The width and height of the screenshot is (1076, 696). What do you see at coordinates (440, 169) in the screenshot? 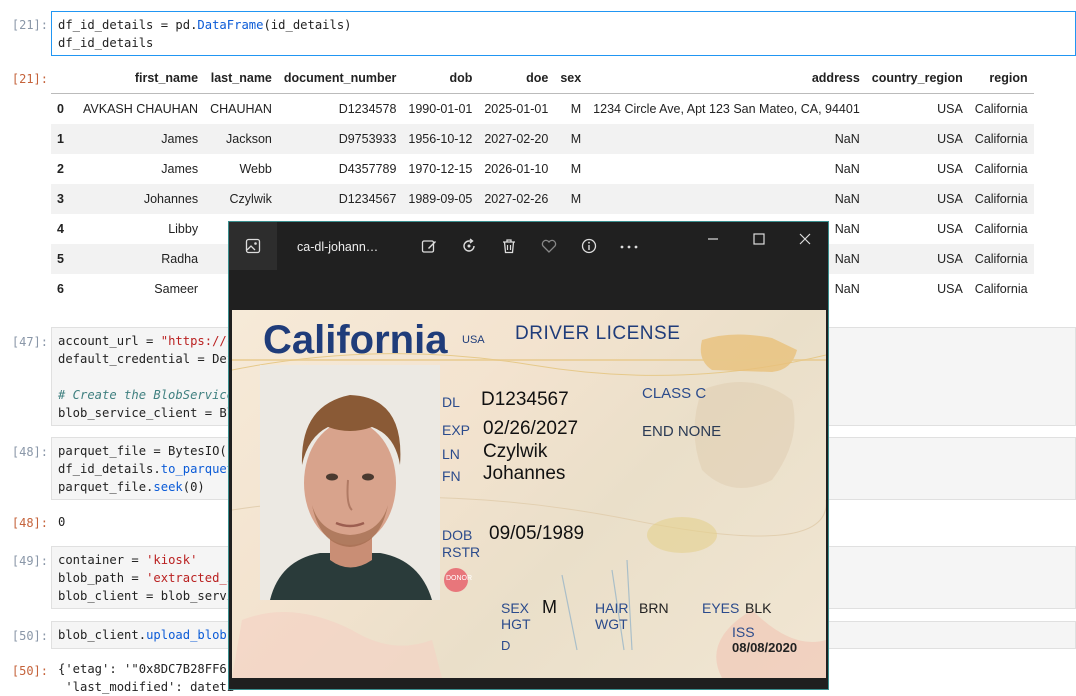
I see `cell-dob: 1970-12-15` at bounding box center [440, 169].